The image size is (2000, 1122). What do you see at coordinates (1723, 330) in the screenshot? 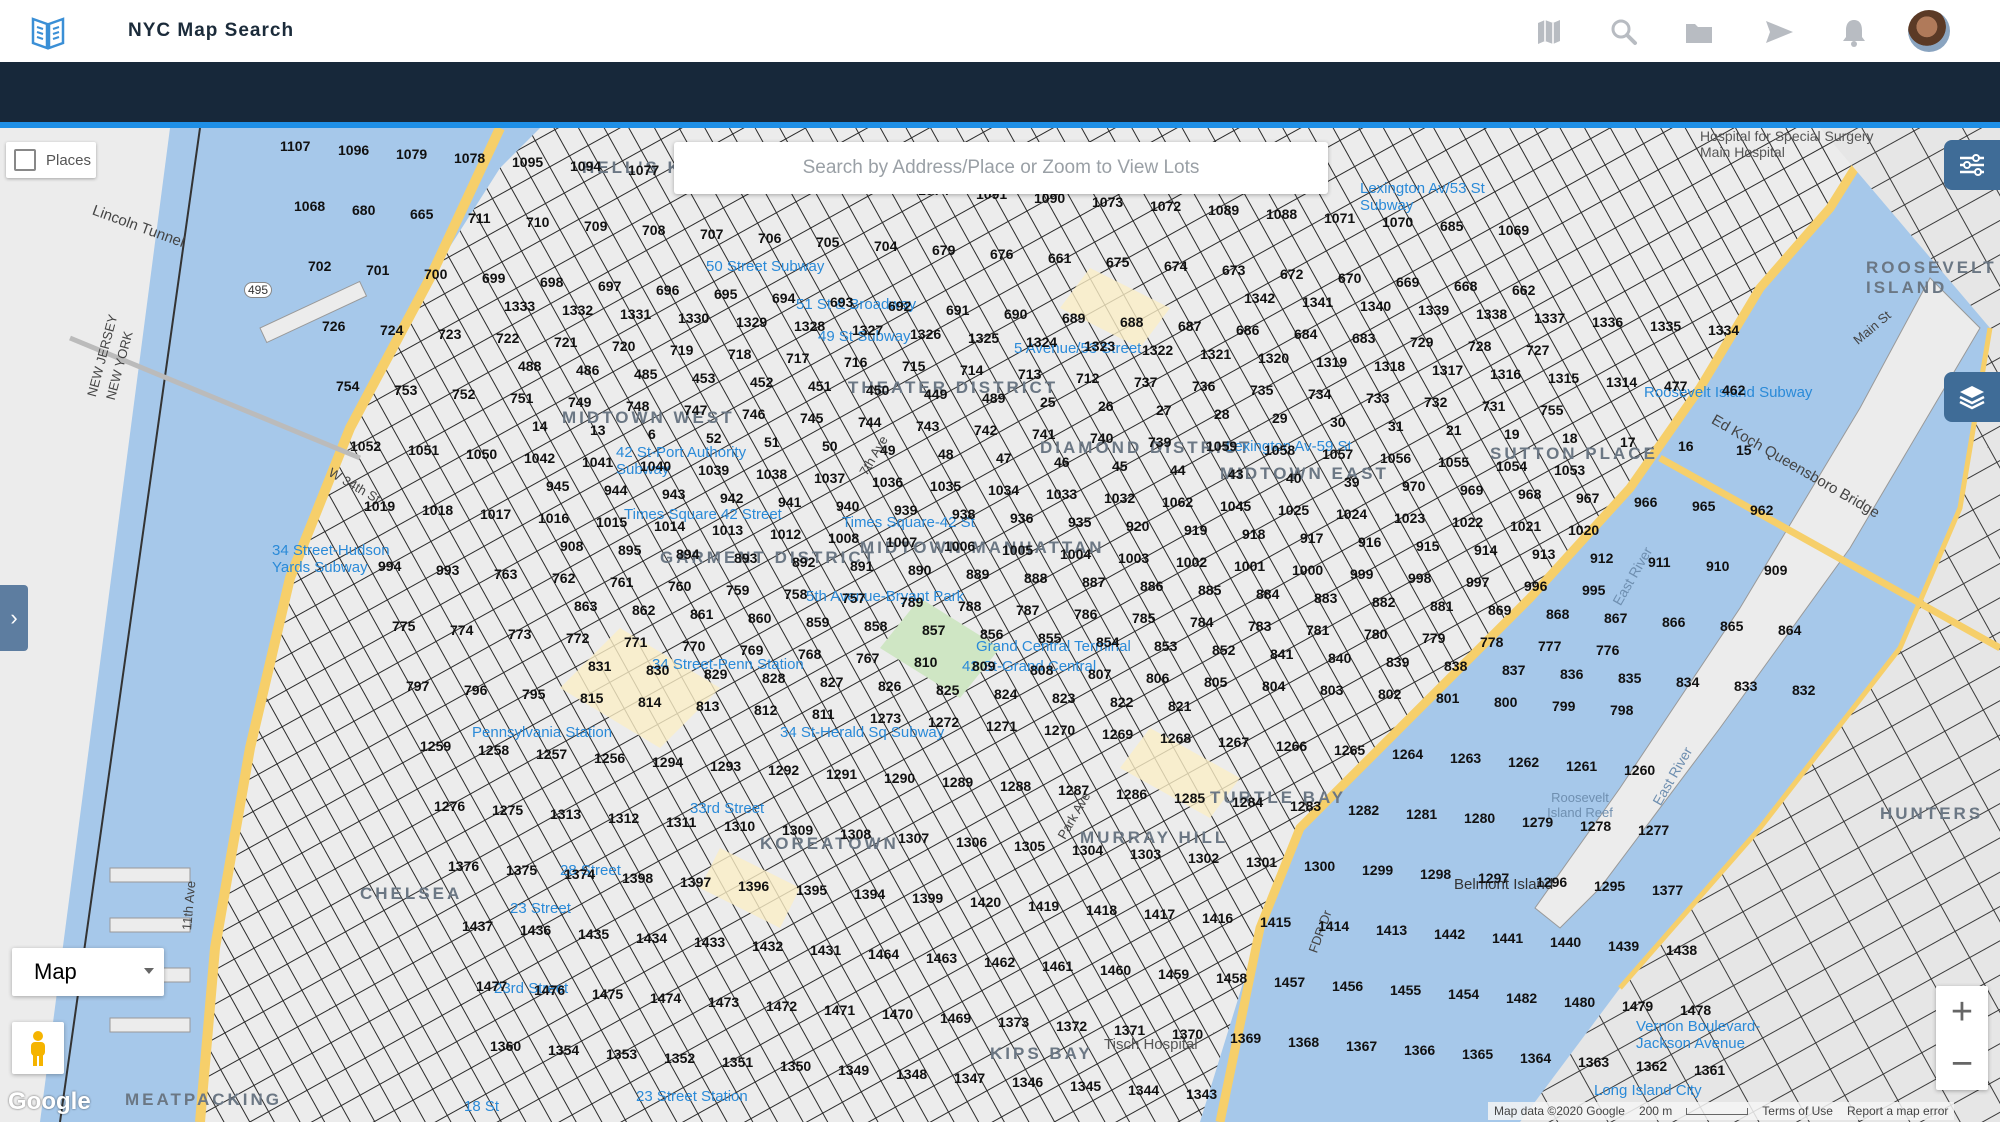
I see `lot-number: 1334` at bounding box center [1723, 330].